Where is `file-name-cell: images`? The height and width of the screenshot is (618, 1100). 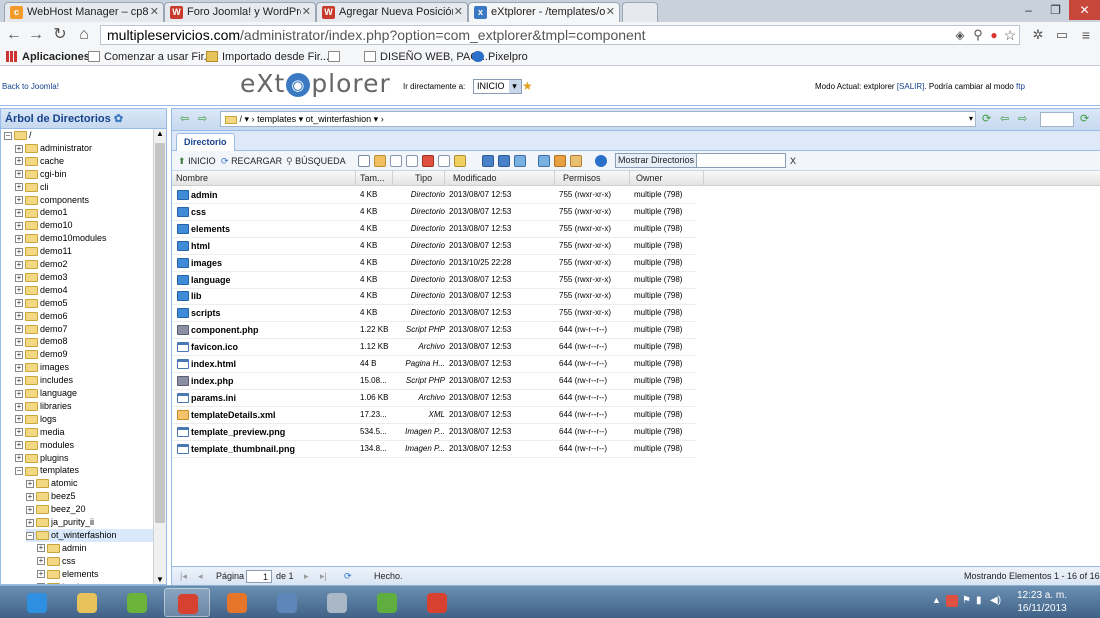
file-name-cell: images is located at coordinates (264, 263).